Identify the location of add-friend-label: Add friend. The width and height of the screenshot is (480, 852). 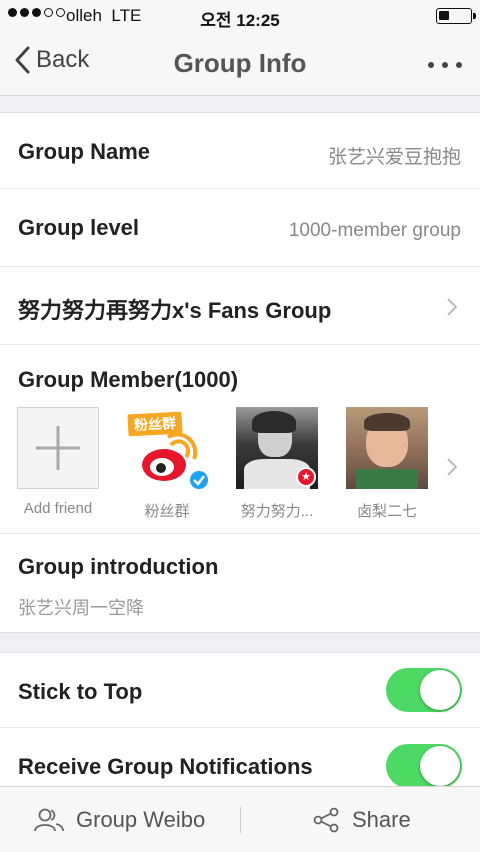
(58, 508).